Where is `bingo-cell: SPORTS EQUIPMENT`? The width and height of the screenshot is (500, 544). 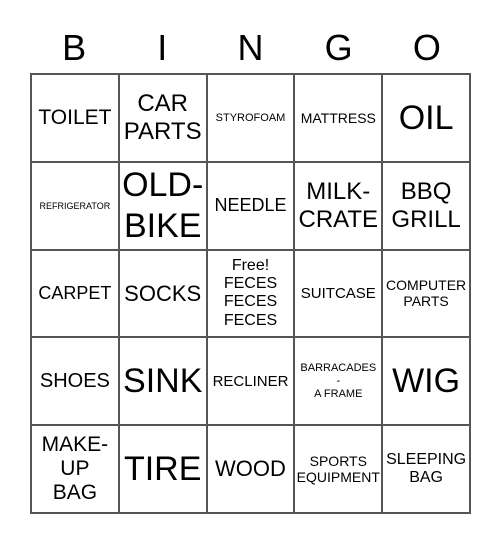 bingo-cell: SPORTS EQUIPMENT is located at coordinates (338, 469).